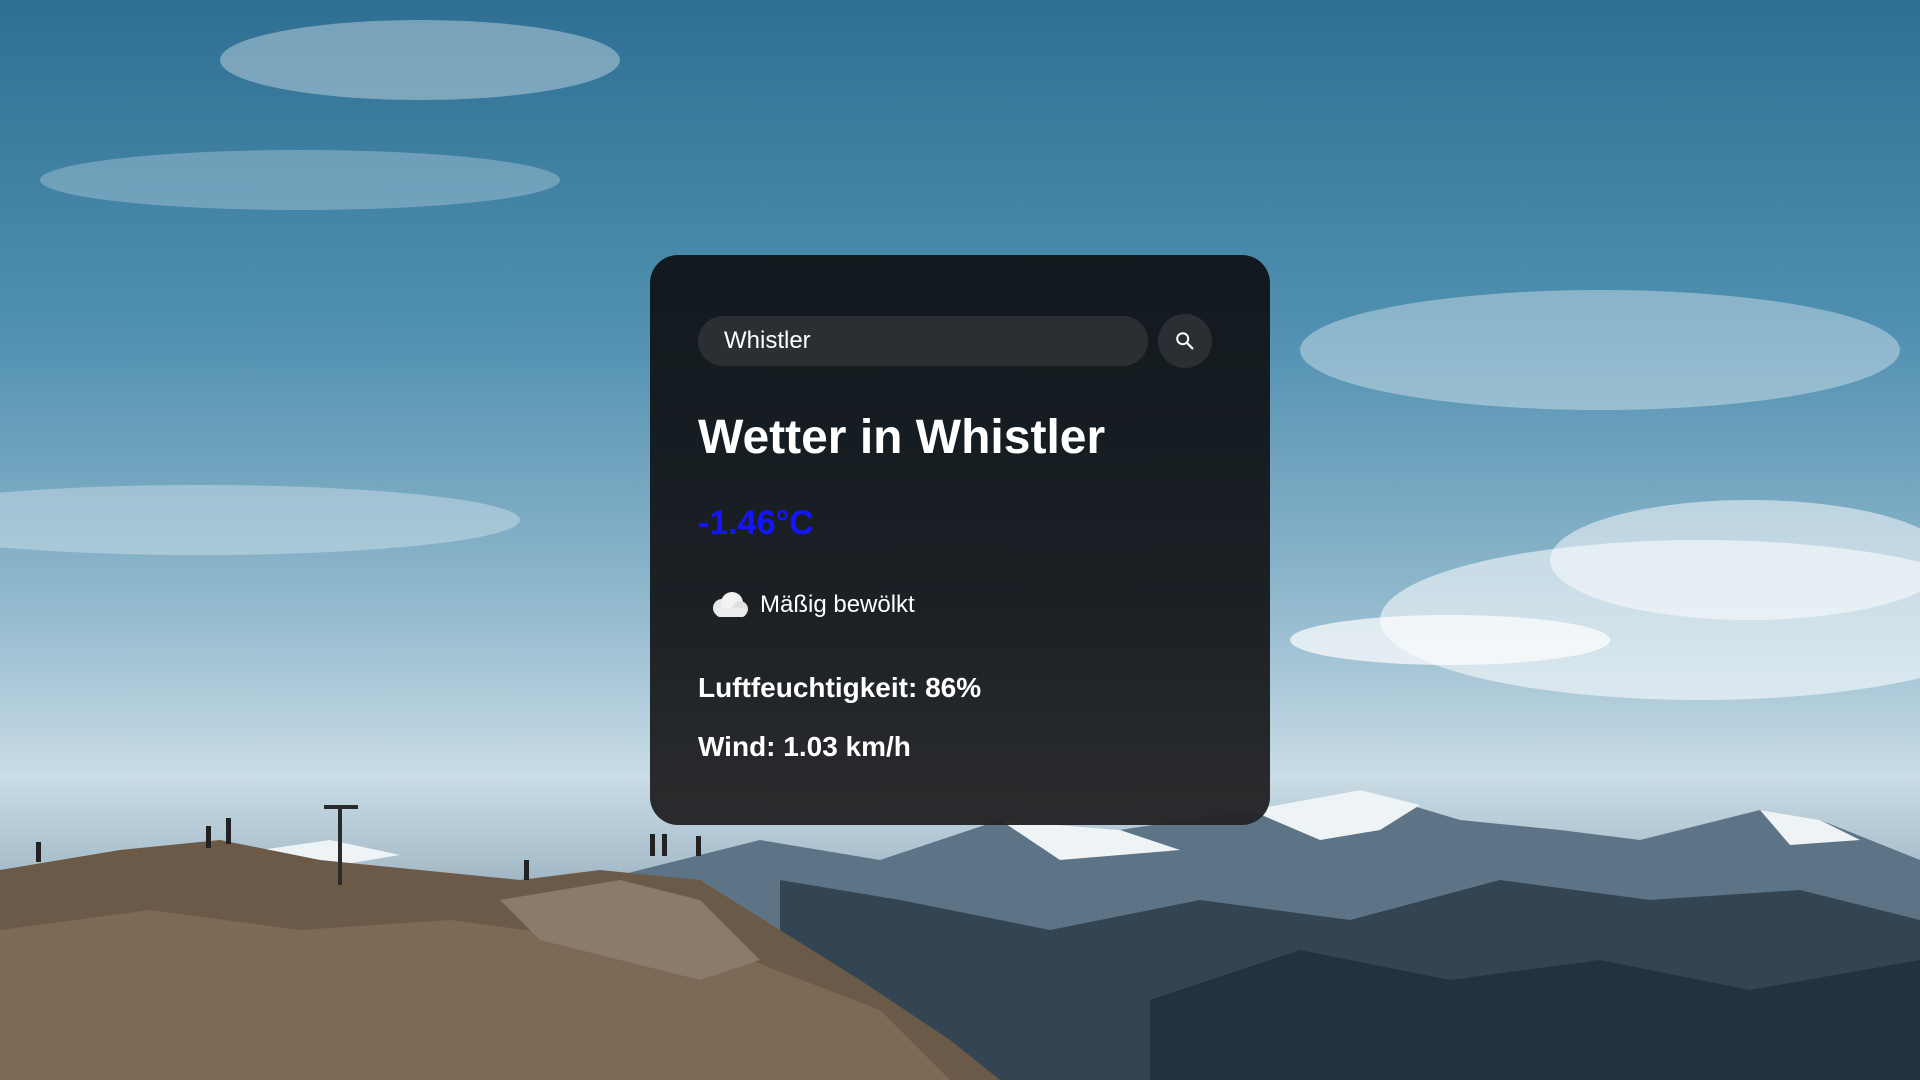  I want to click on temperature-value: -1.46°C, so click(756, 523).